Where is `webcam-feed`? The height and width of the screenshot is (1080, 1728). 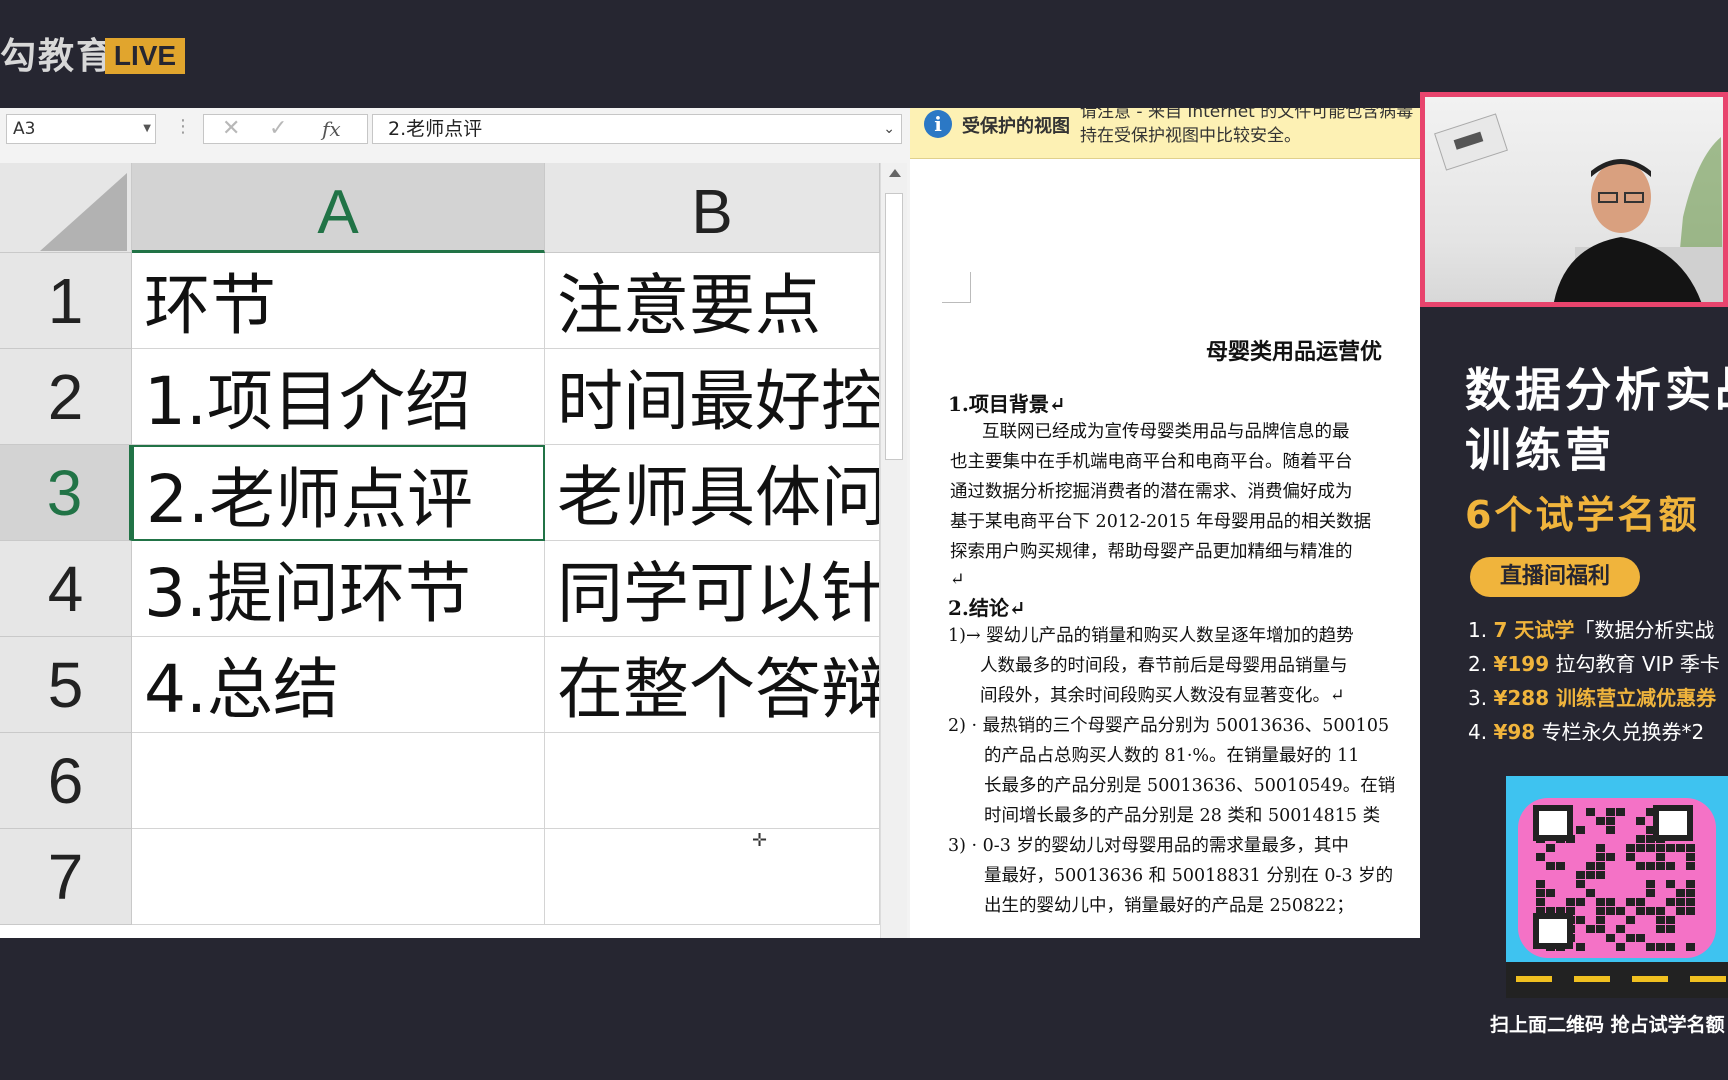
webcam-feed is located at coordinates (1574, 199).